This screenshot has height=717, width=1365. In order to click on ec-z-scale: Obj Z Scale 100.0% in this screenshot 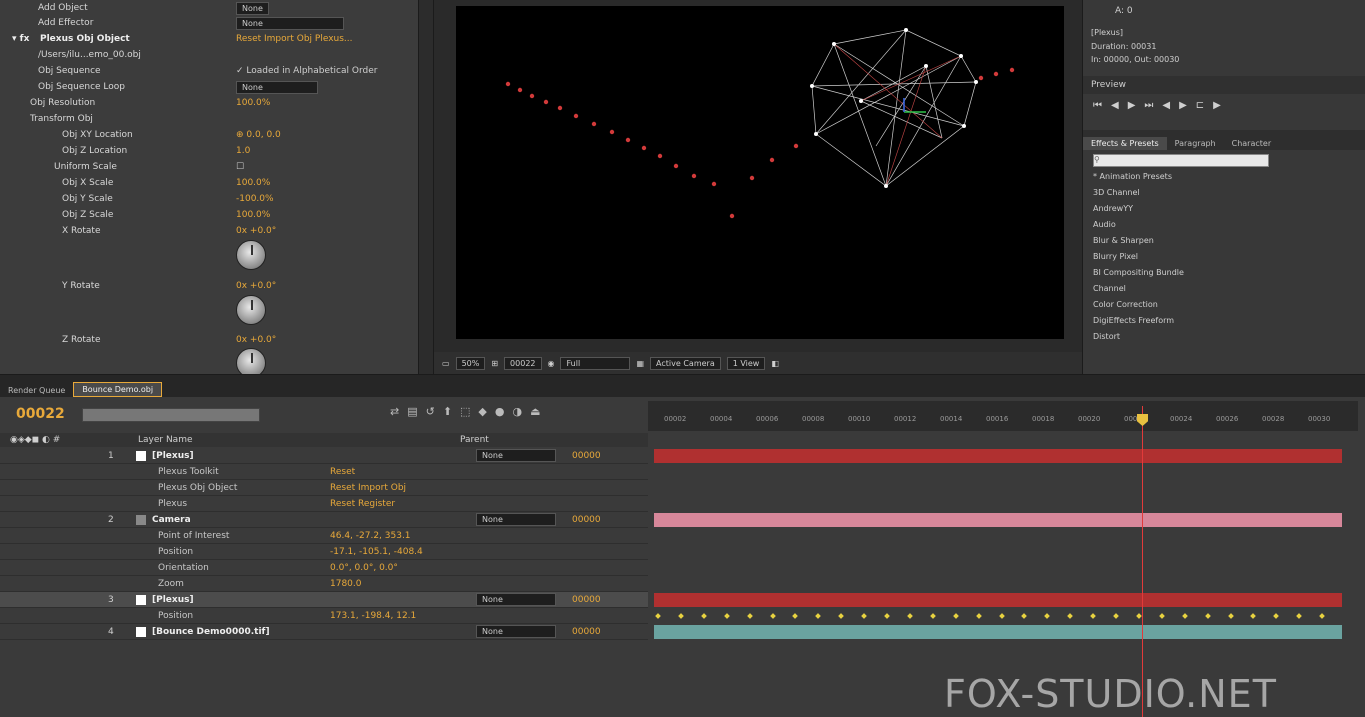, I will do `click(209, 215)`.